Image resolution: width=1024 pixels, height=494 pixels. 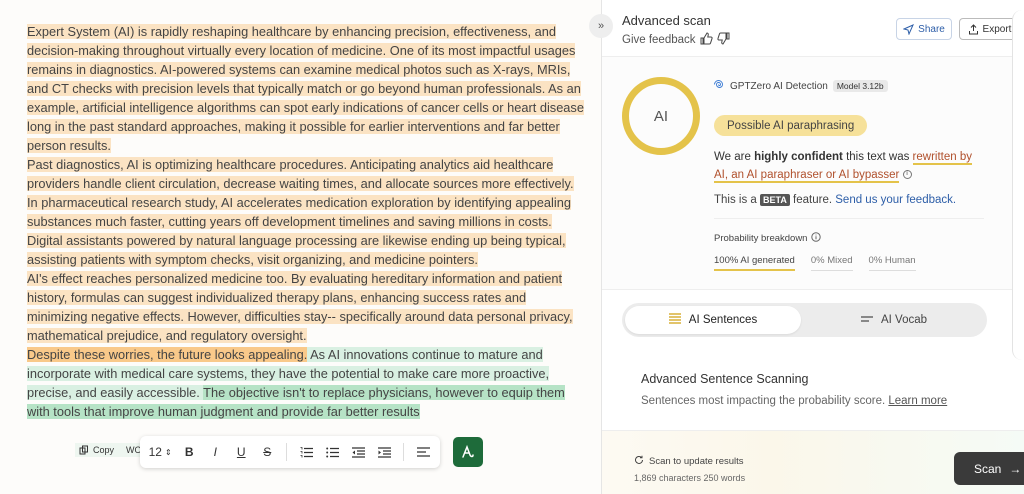 I want to click on export-button: Export, so click(x=989, y=29).